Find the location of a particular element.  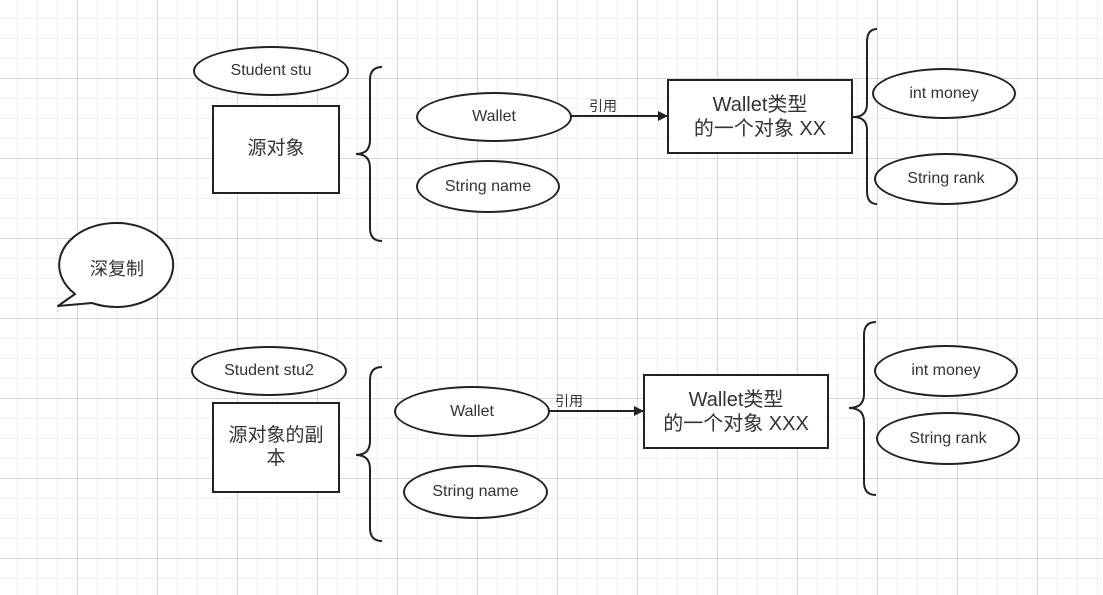

top-money-field-ellipse: int money is located at coordinates (944, 93).